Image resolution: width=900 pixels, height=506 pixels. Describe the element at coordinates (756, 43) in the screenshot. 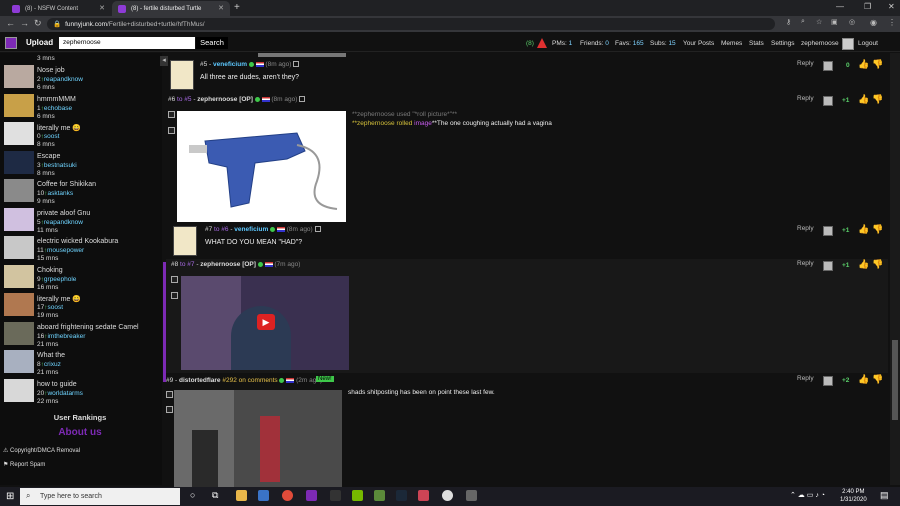

I see `stats-link: Stats` at that location.